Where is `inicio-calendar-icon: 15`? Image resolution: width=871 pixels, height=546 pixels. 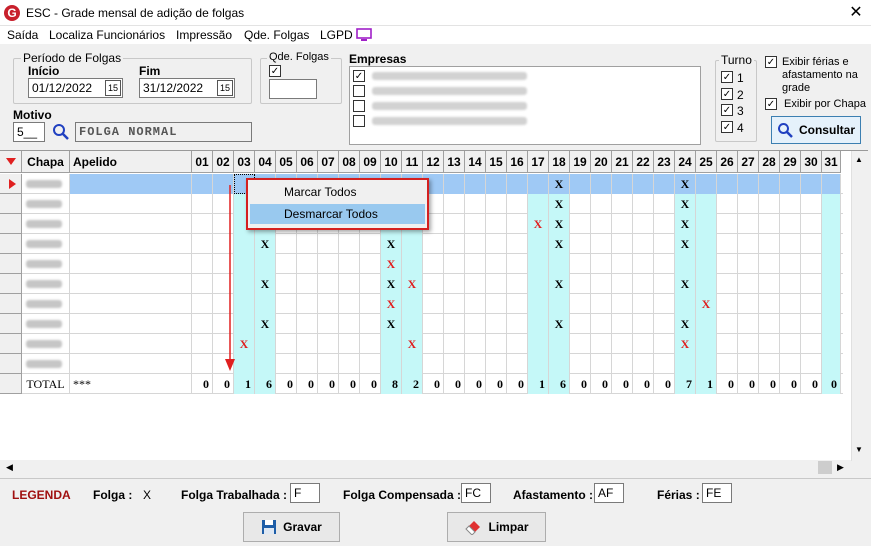 inicio-calendar-icon: 15 is located at coordinates (113, 88).